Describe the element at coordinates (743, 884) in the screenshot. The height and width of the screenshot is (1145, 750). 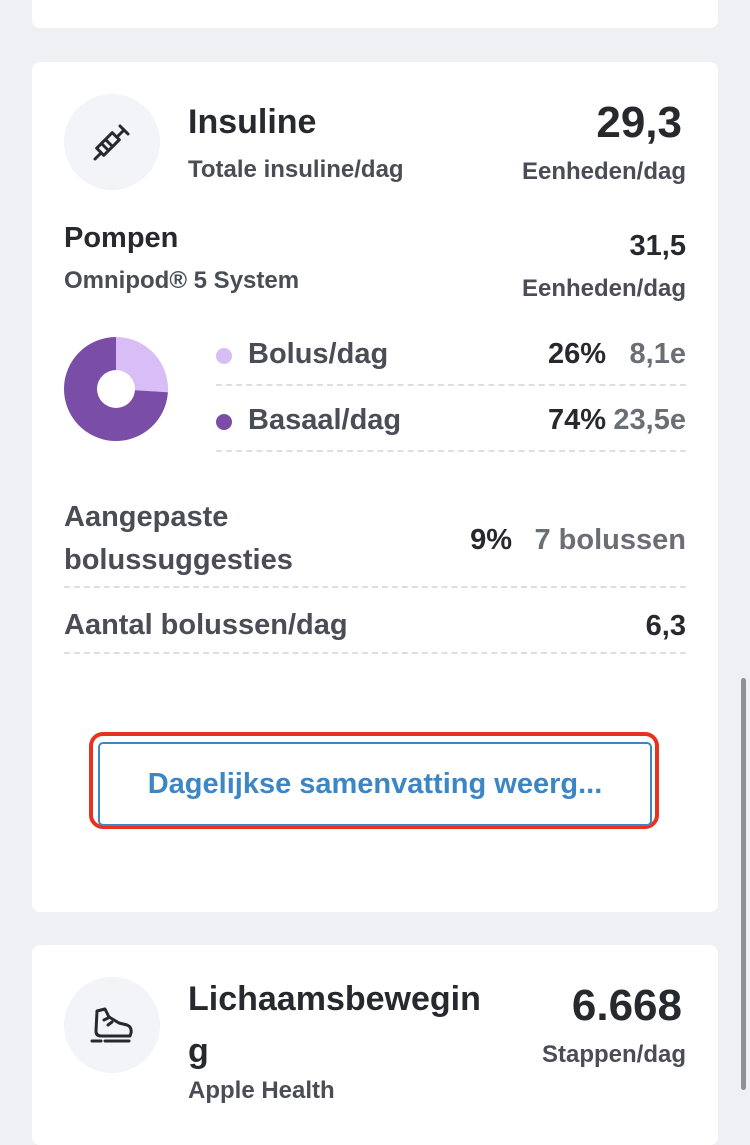
I see `scrollbar` at that location.